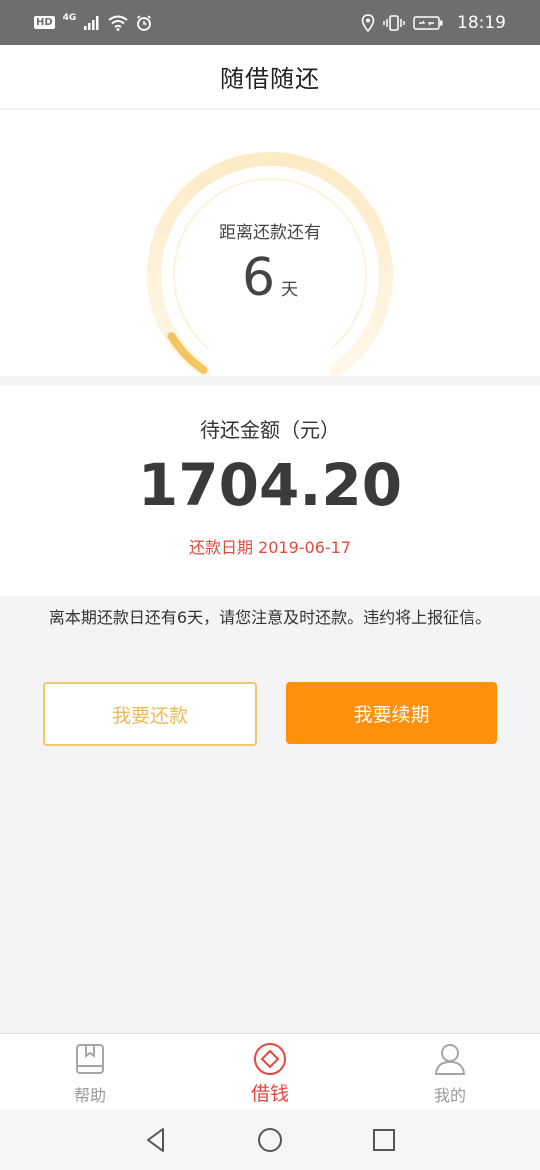 This screenshot has width=540, height=1170. Describe the element at coordinates (270, 233) in the screenshot. I see `countdown-label: 距离还款还有` at that location.